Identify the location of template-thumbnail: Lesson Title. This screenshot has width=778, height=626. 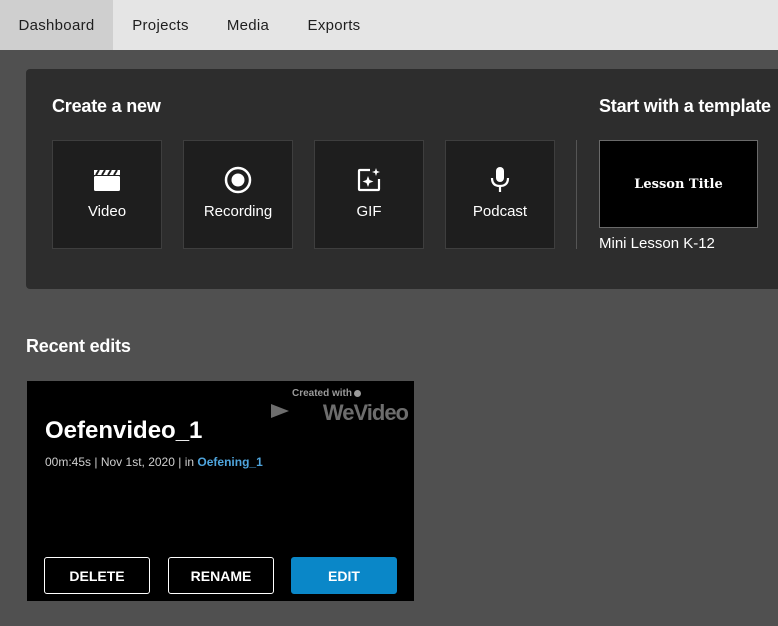
(678, 184).